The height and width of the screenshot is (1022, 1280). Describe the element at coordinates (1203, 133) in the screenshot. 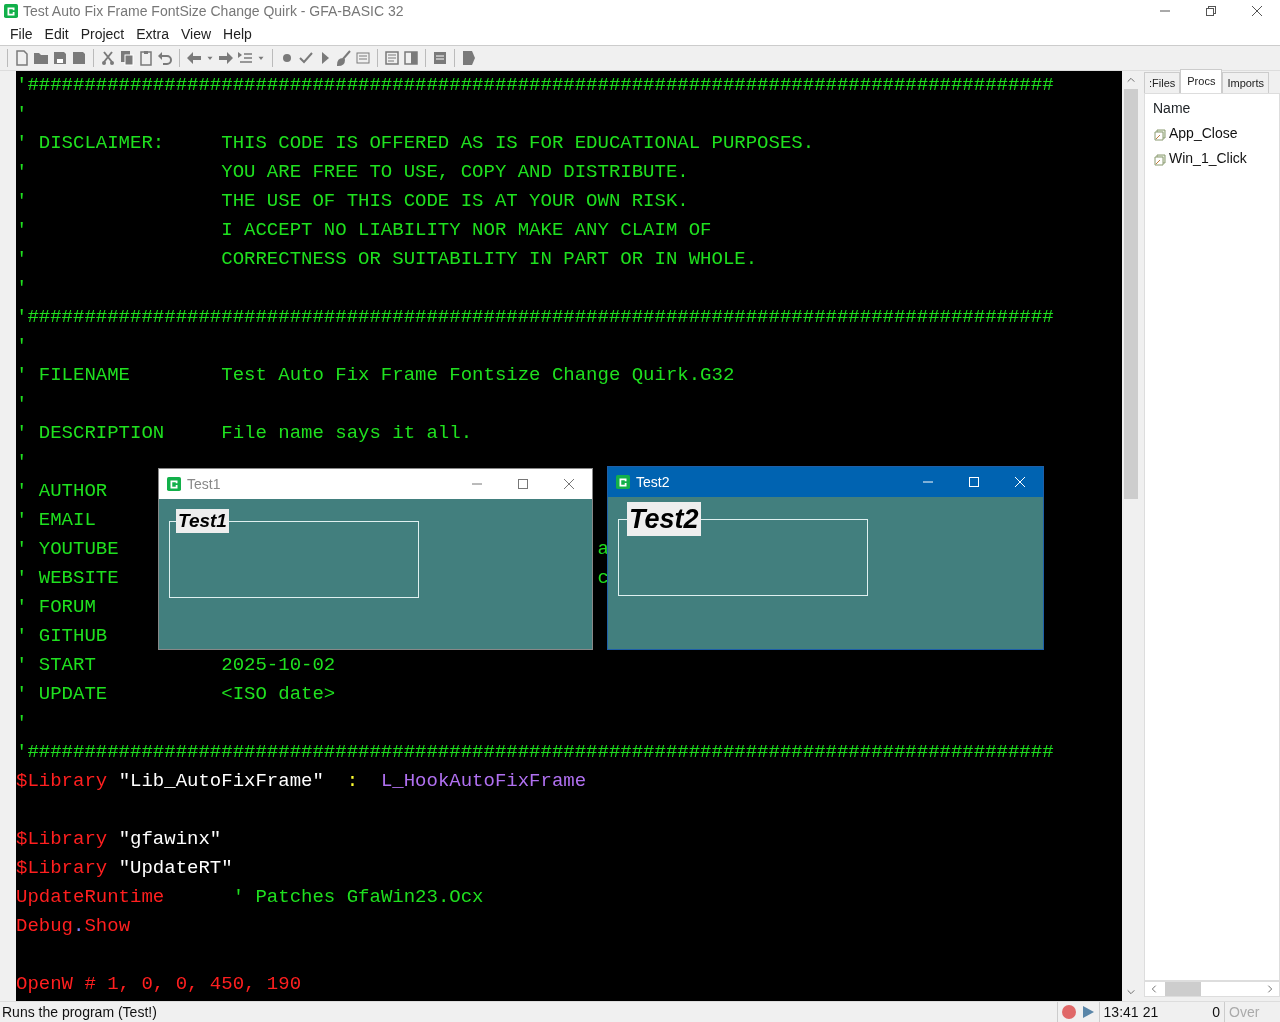

I see `procedure-item: App_Close` at that location.